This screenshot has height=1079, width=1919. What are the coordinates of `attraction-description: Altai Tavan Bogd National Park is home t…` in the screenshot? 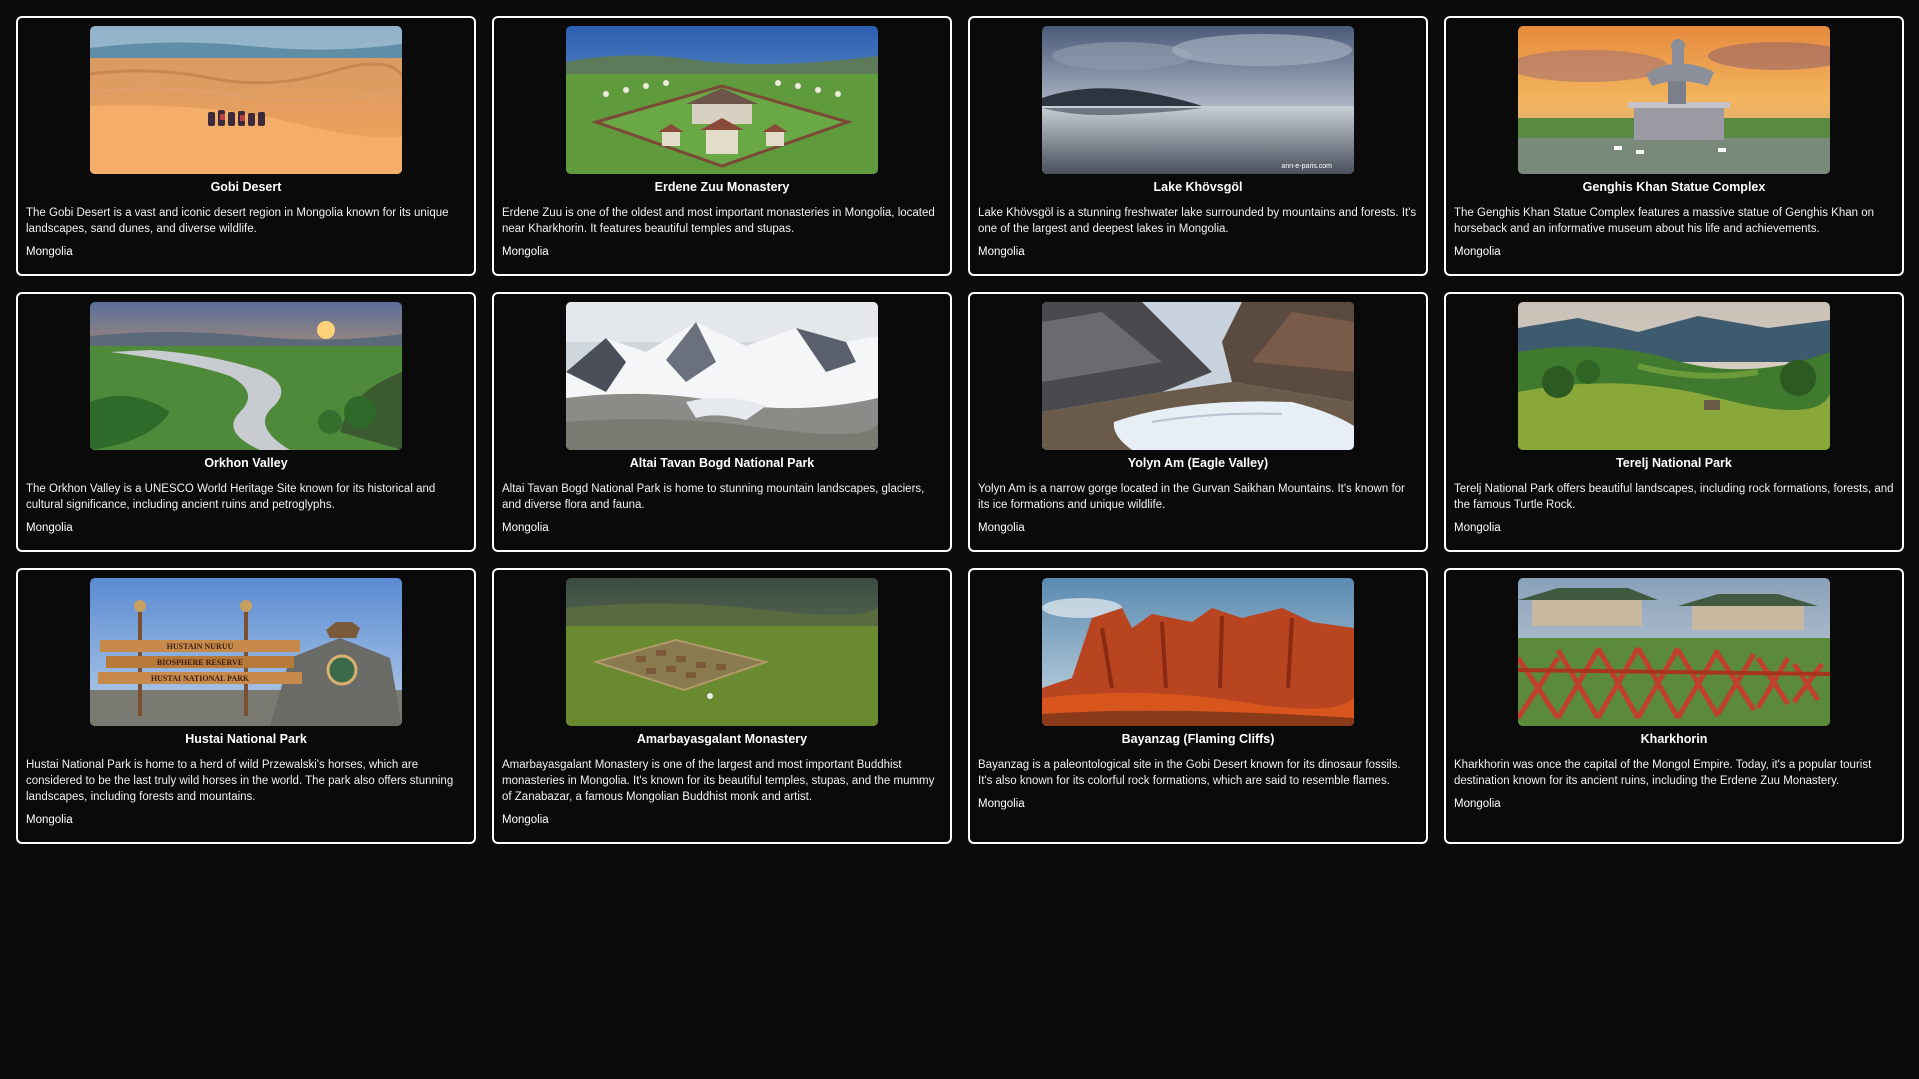 It's located at (713, 497).